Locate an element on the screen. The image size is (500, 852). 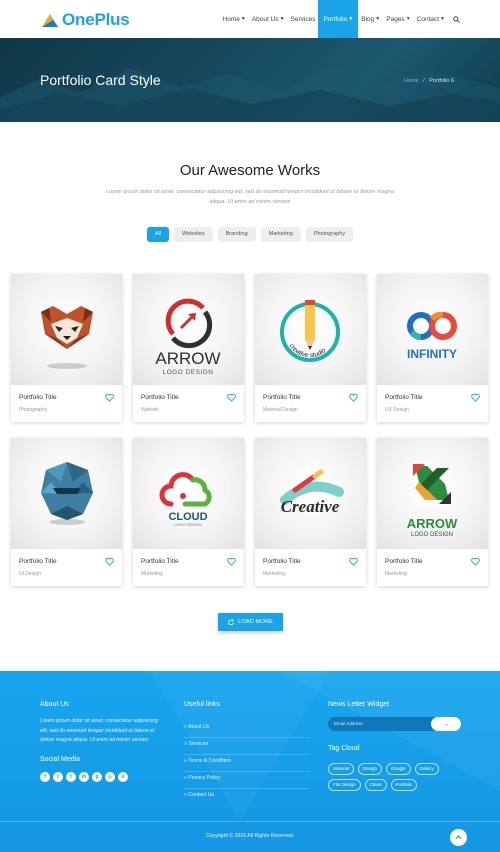
nav-contact: Contact ▼ is located at coordinates (431, 19).